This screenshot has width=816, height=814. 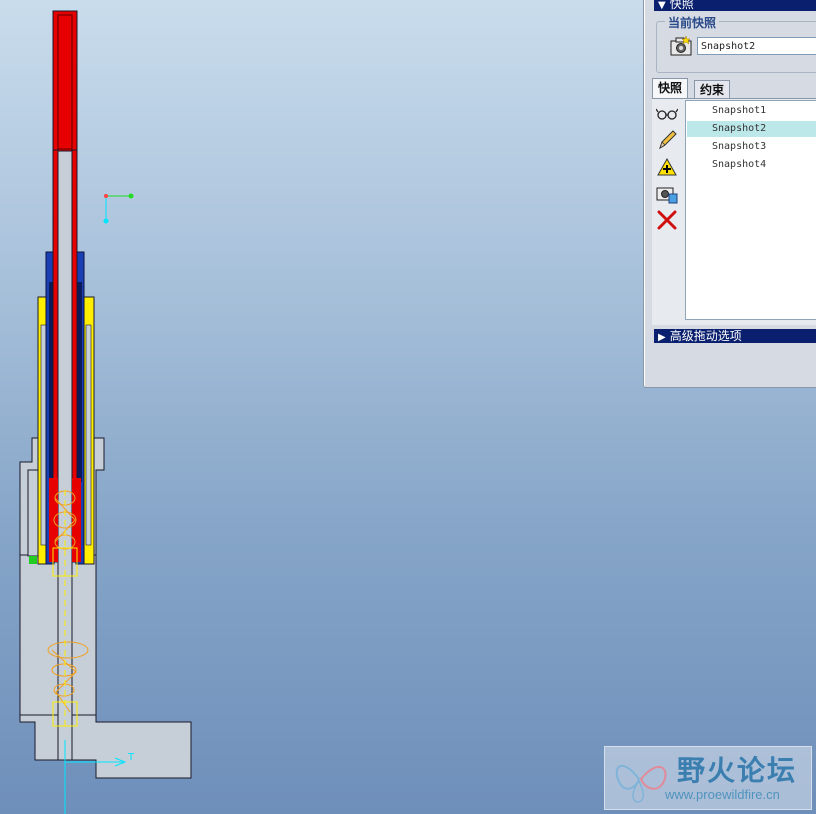 I want to click on glasses-icon, so click(x=667, y=114).